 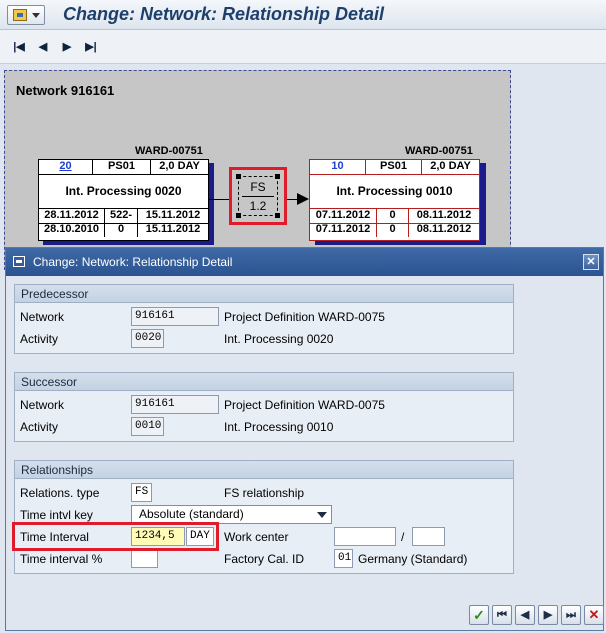 I want to click on successor-late-finish: 08.11.2012, so click(x=444, y=229).